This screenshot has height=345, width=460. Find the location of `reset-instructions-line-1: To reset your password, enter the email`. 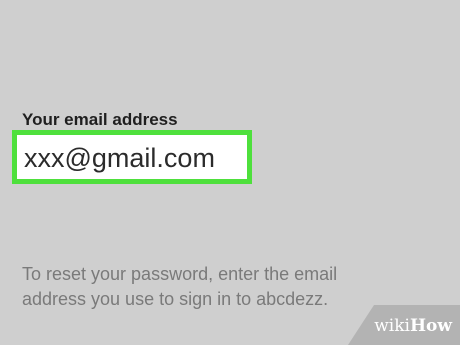

reset-instructions-line-1: To reset your password, enter the email is located at coordinates (180, 274).